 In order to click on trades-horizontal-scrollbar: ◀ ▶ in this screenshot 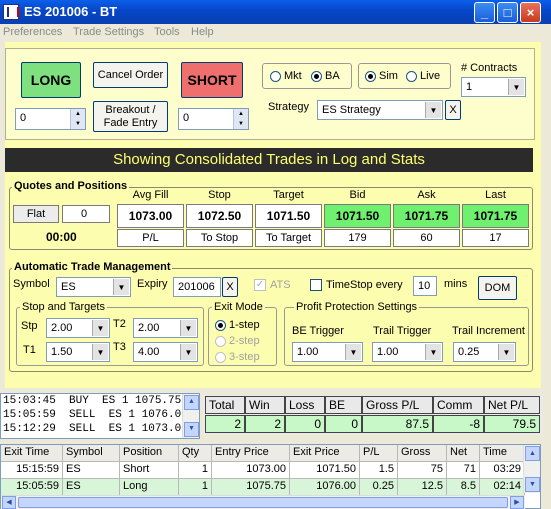, I will do `click(263, 502)`.